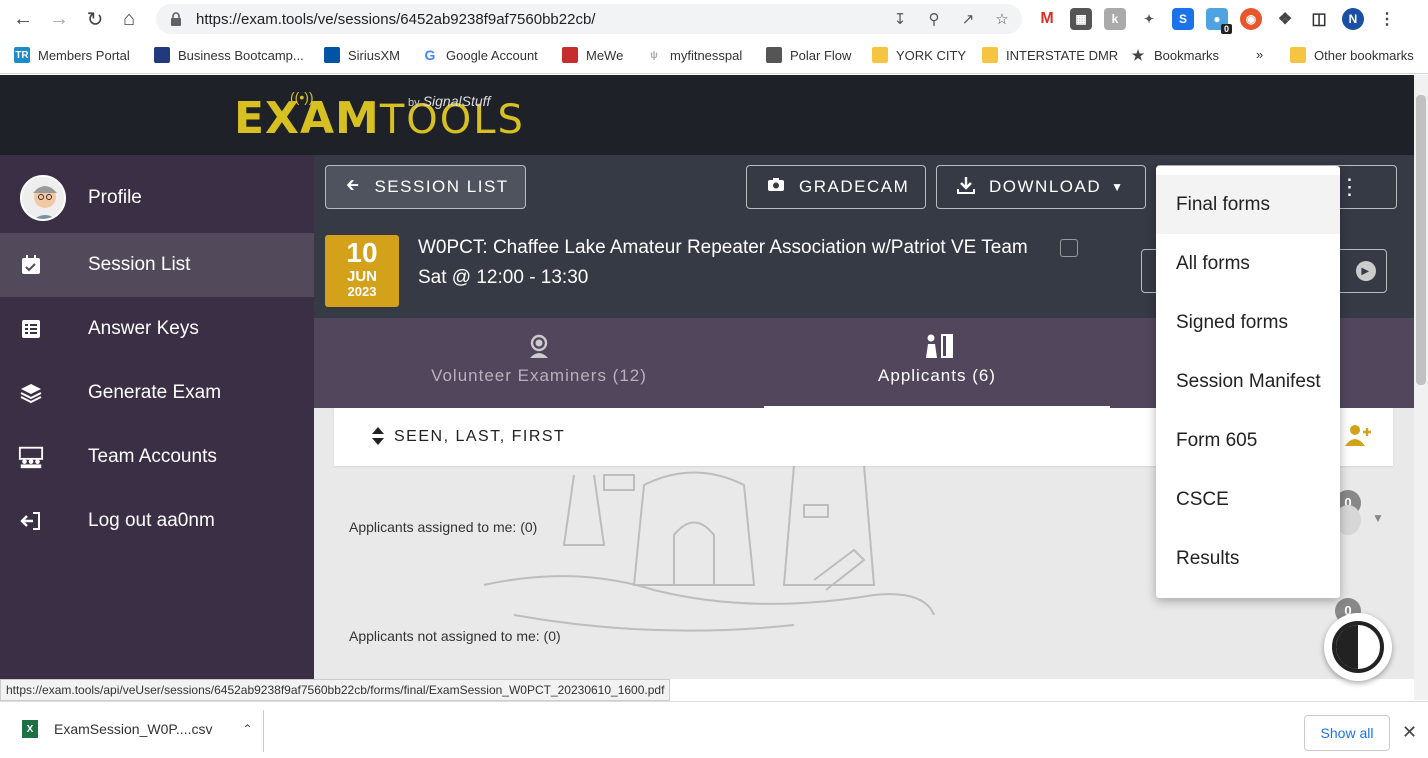  I want to click on bookmark-label: Other bookmarks, so click(1364, 55).